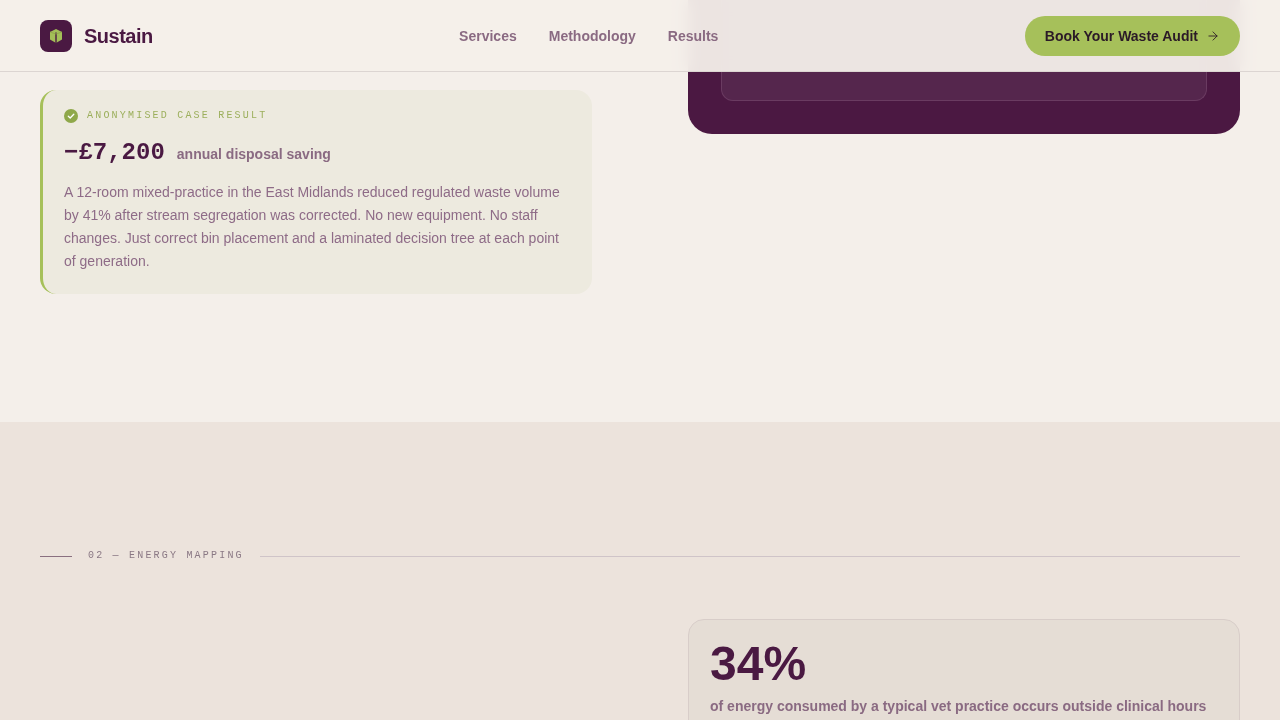  I want to click on case-result-label: ANONYMISED CASE RESULT, so click(177, 116).